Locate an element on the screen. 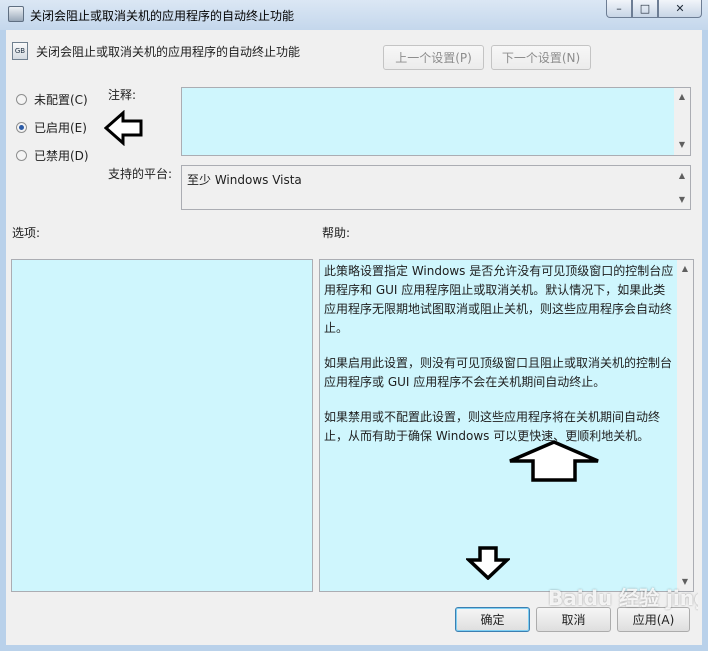  minimize-button: – is located at coordinates (619, 9).